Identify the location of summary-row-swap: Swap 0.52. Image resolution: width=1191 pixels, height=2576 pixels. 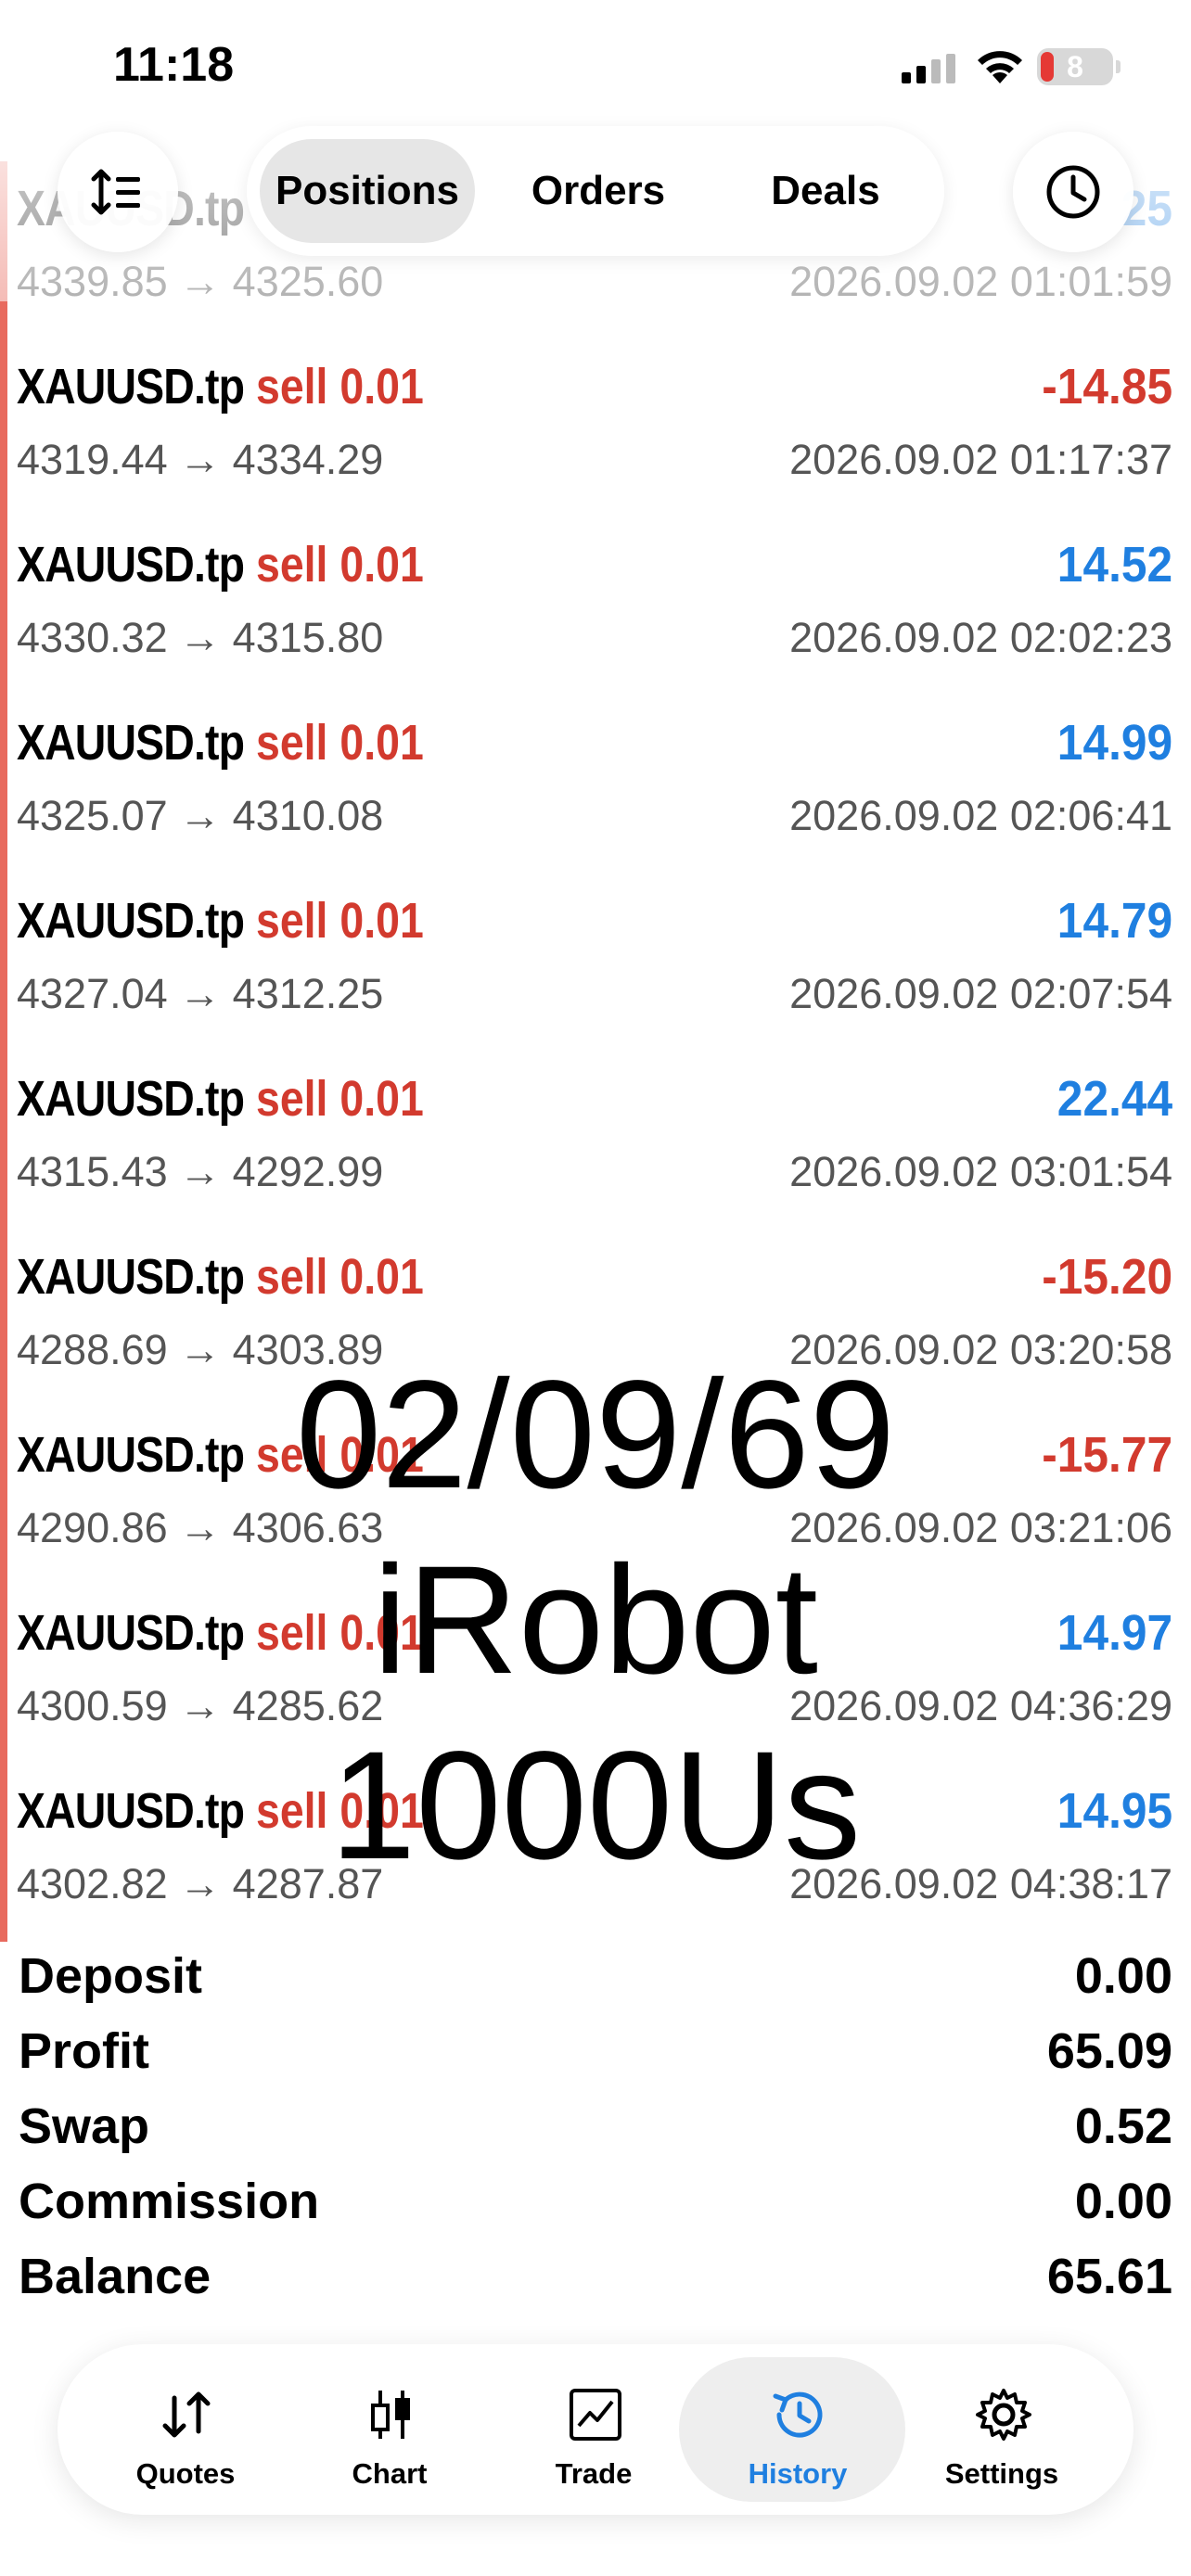
(595, 2135).